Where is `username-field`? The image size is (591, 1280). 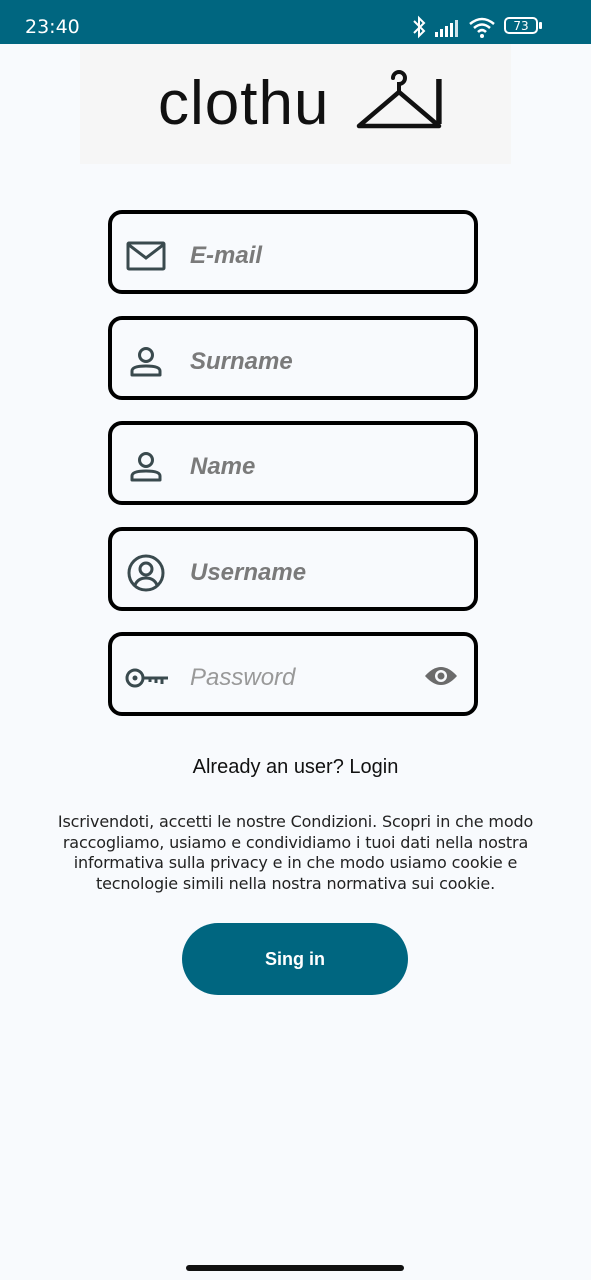
username-field is located at coordinates (293, 569).